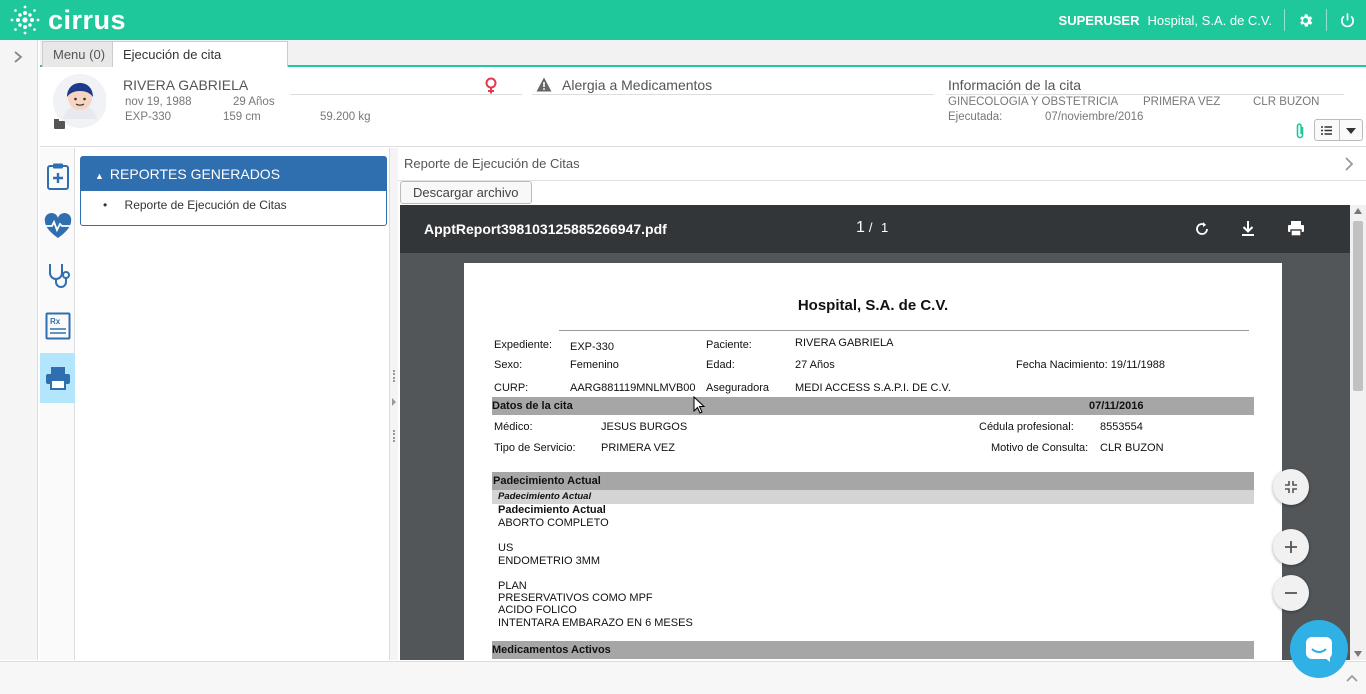  I want to click on view-options-button, so click(1338, 130).